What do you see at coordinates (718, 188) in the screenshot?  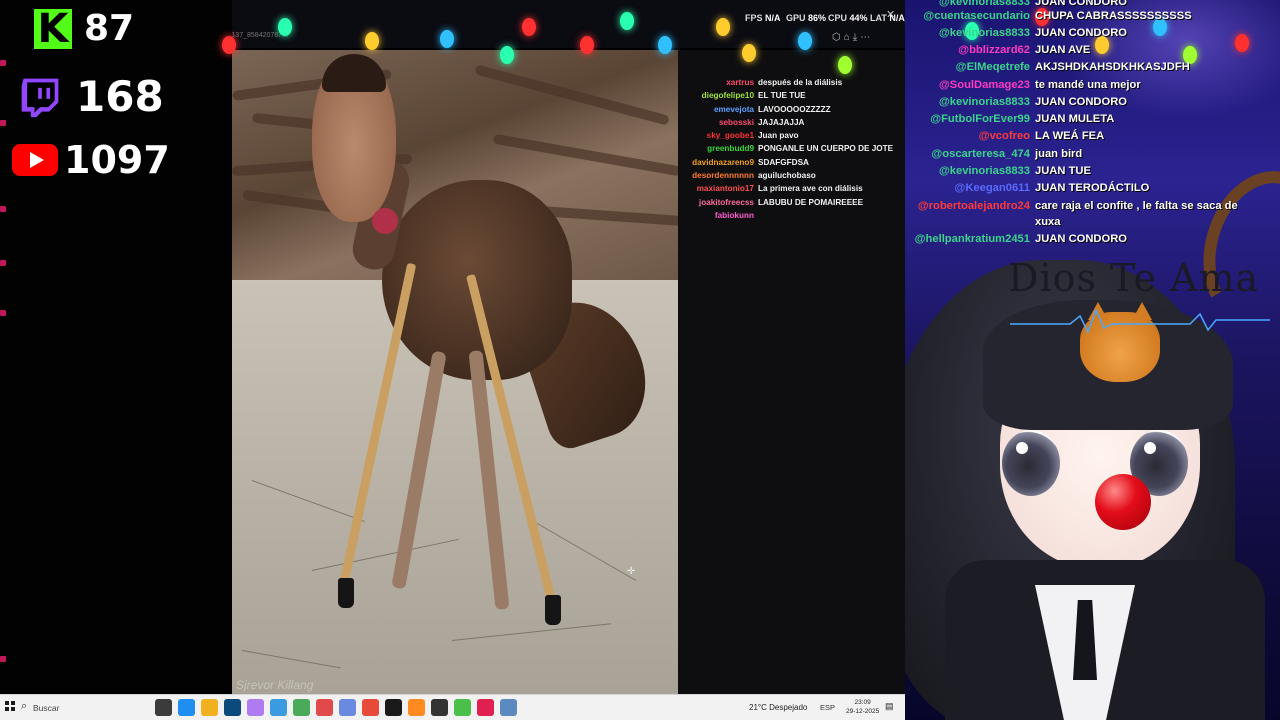 I see `chat-username: maxiantonio17` at bounding box center [718, 188].